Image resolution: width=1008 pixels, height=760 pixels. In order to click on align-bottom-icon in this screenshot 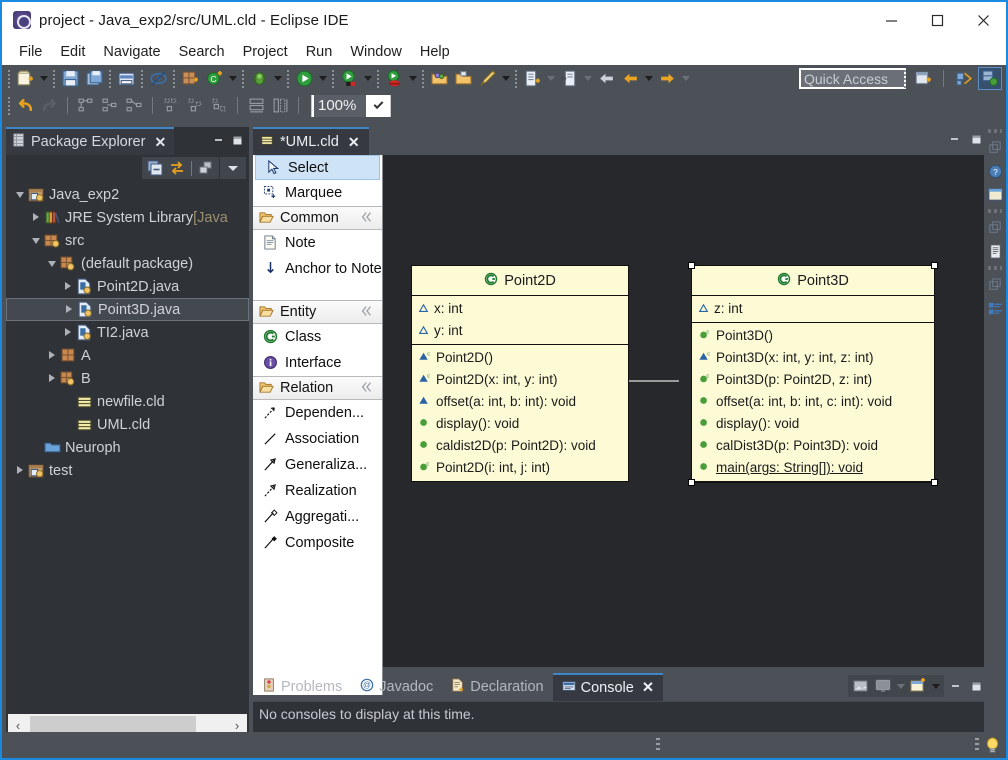, I will do `click(219, 105)`.